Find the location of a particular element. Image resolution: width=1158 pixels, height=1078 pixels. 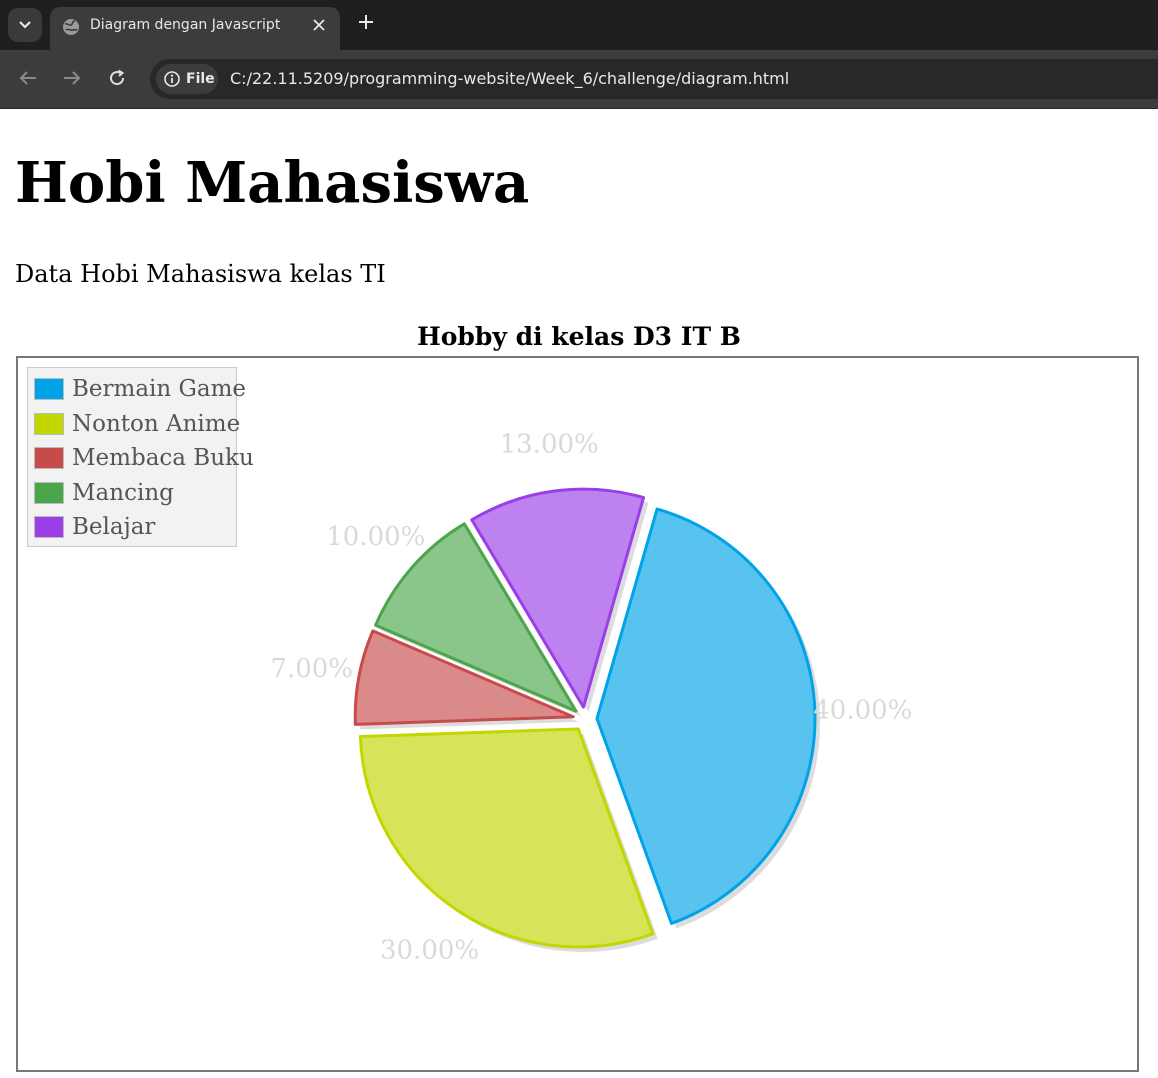

reload-icon is located at coordinates (117, 77).